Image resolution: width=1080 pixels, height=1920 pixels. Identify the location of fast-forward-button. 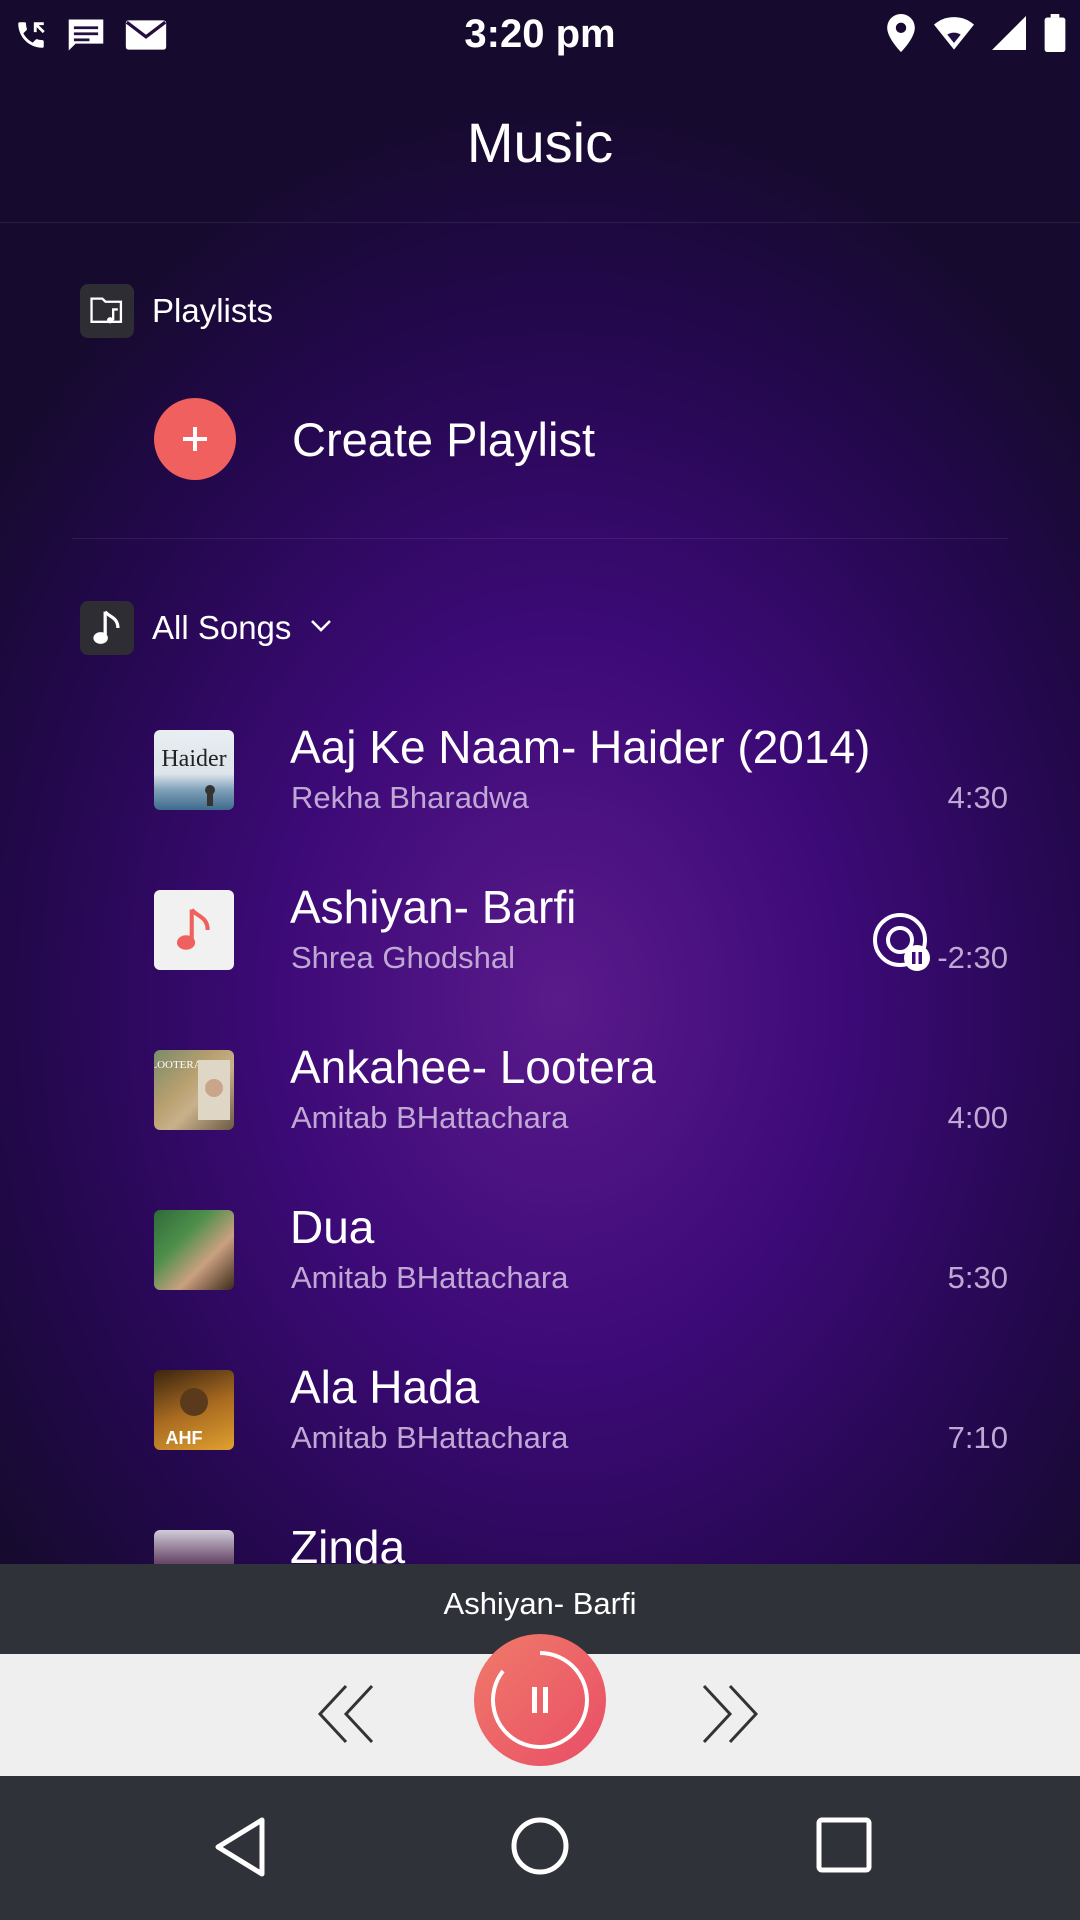
(728, 1716).